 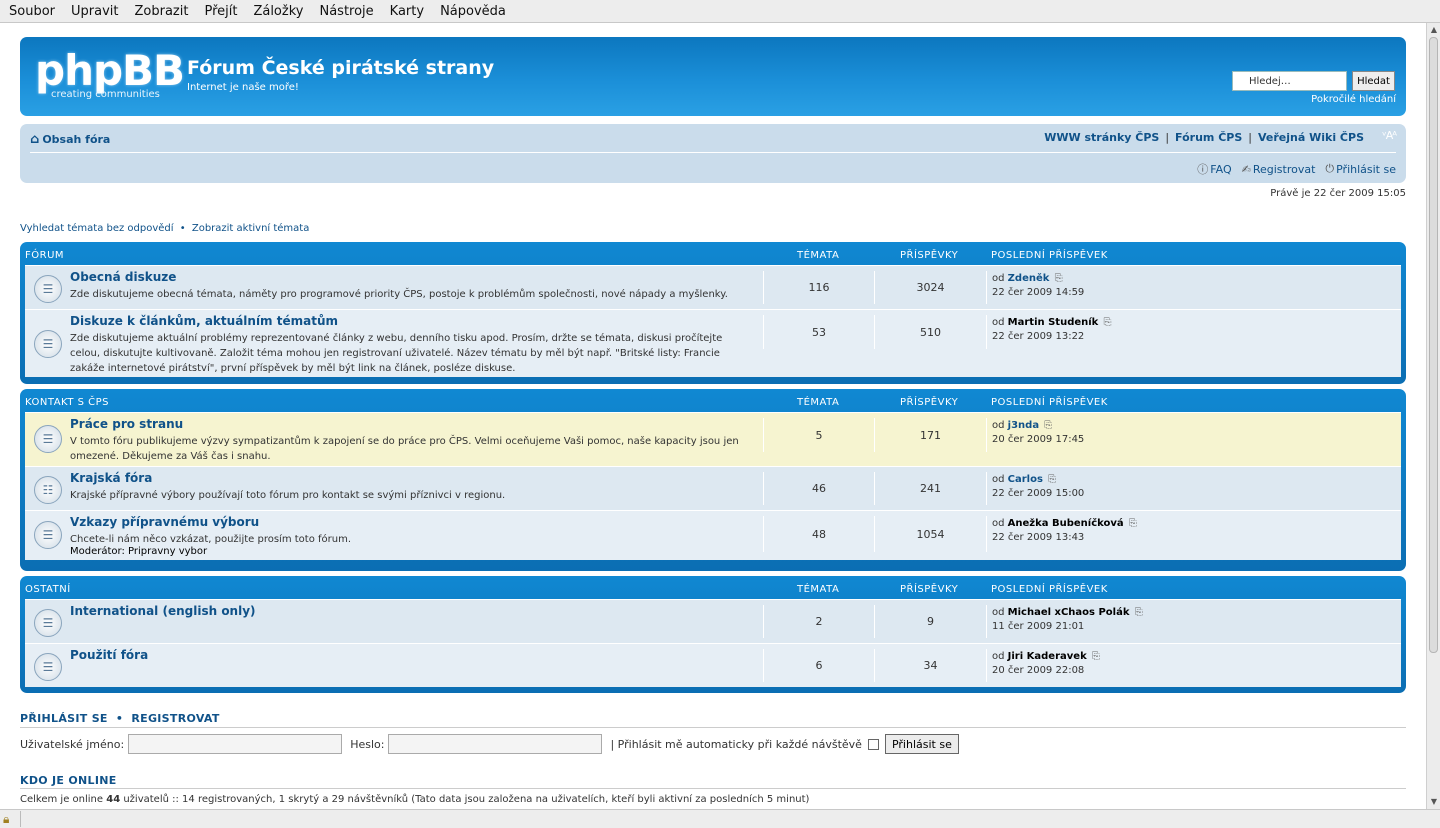 I want to click on forum-title: Vzkazy přípravnému výboru, so click(x=164, y=522).